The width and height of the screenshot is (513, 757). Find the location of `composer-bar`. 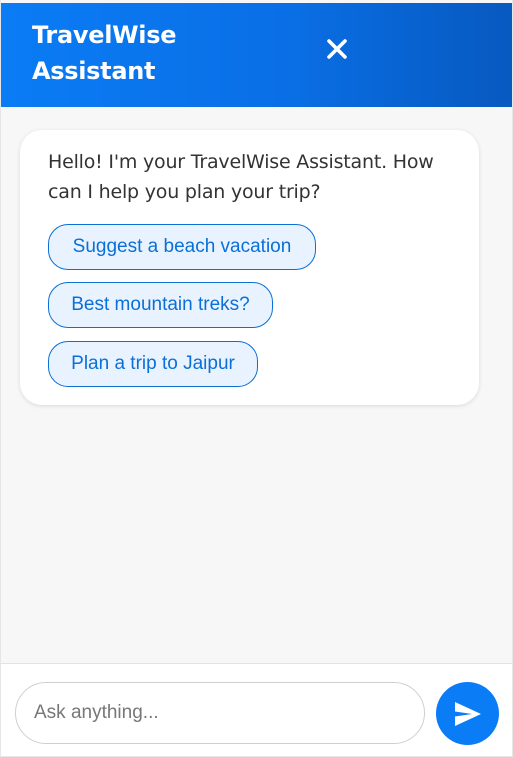

composer-bar is located at coordinates (256, 709).